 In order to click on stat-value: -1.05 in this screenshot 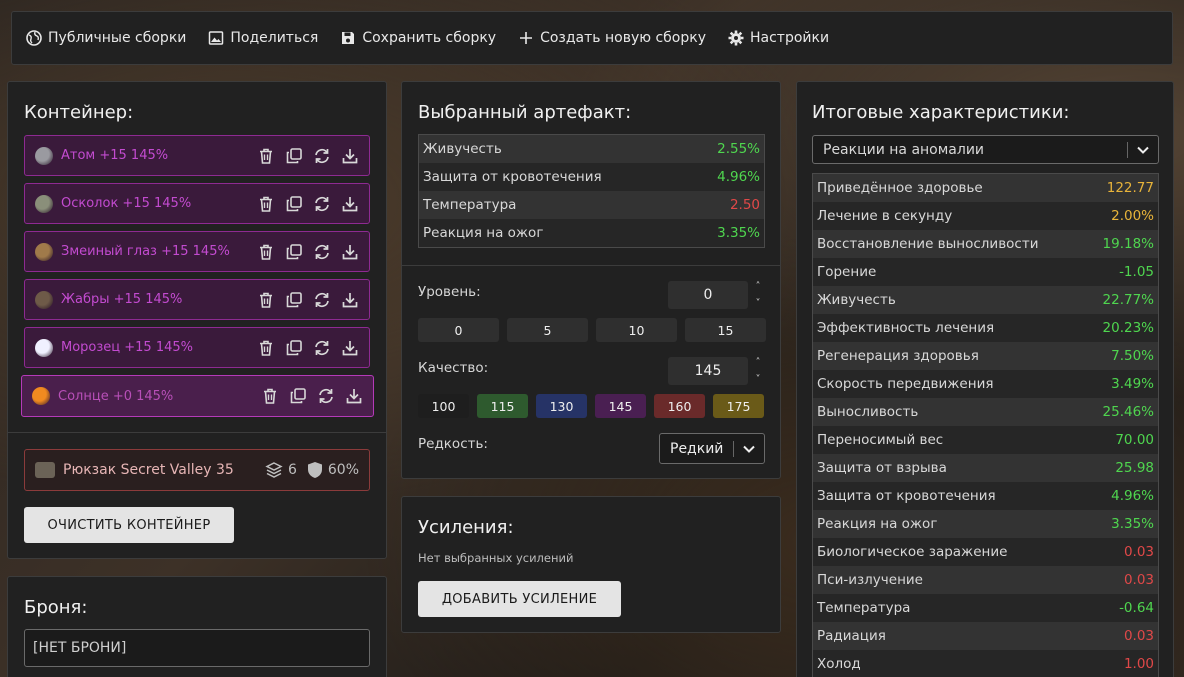, I will do `click(1136, 272)`.